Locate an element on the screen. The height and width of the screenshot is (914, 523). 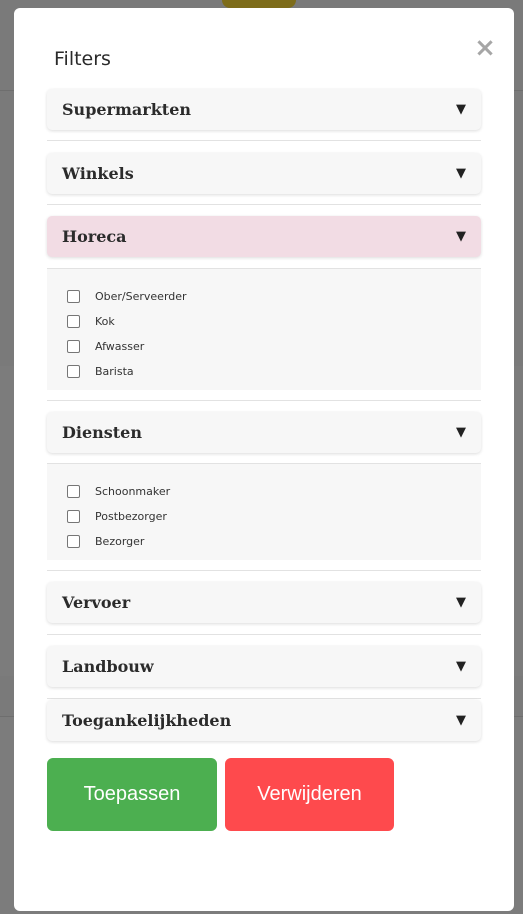
option-label: Kok is located at coordinates (105, 321).